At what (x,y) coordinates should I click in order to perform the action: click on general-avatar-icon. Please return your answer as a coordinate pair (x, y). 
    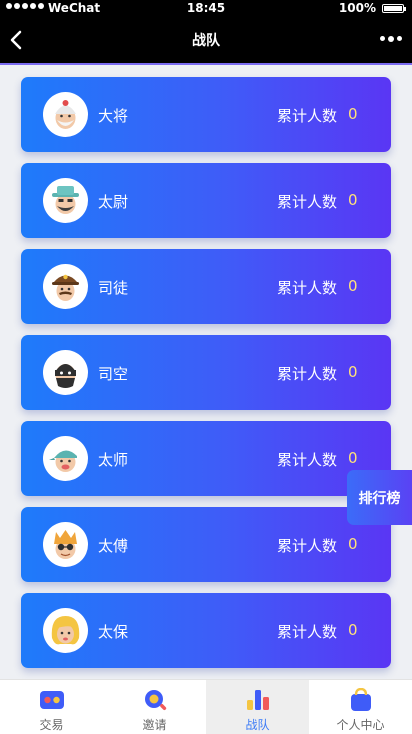
    Looking at the image, I should click on (65, 114).